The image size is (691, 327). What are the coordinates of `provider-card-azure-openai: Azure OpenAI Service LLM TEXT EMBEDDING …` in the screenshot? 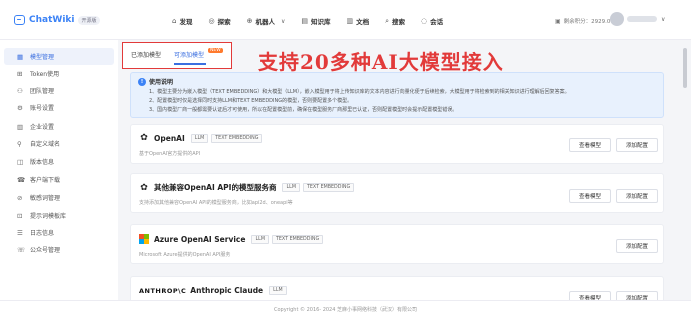 It's located at (397, 244).